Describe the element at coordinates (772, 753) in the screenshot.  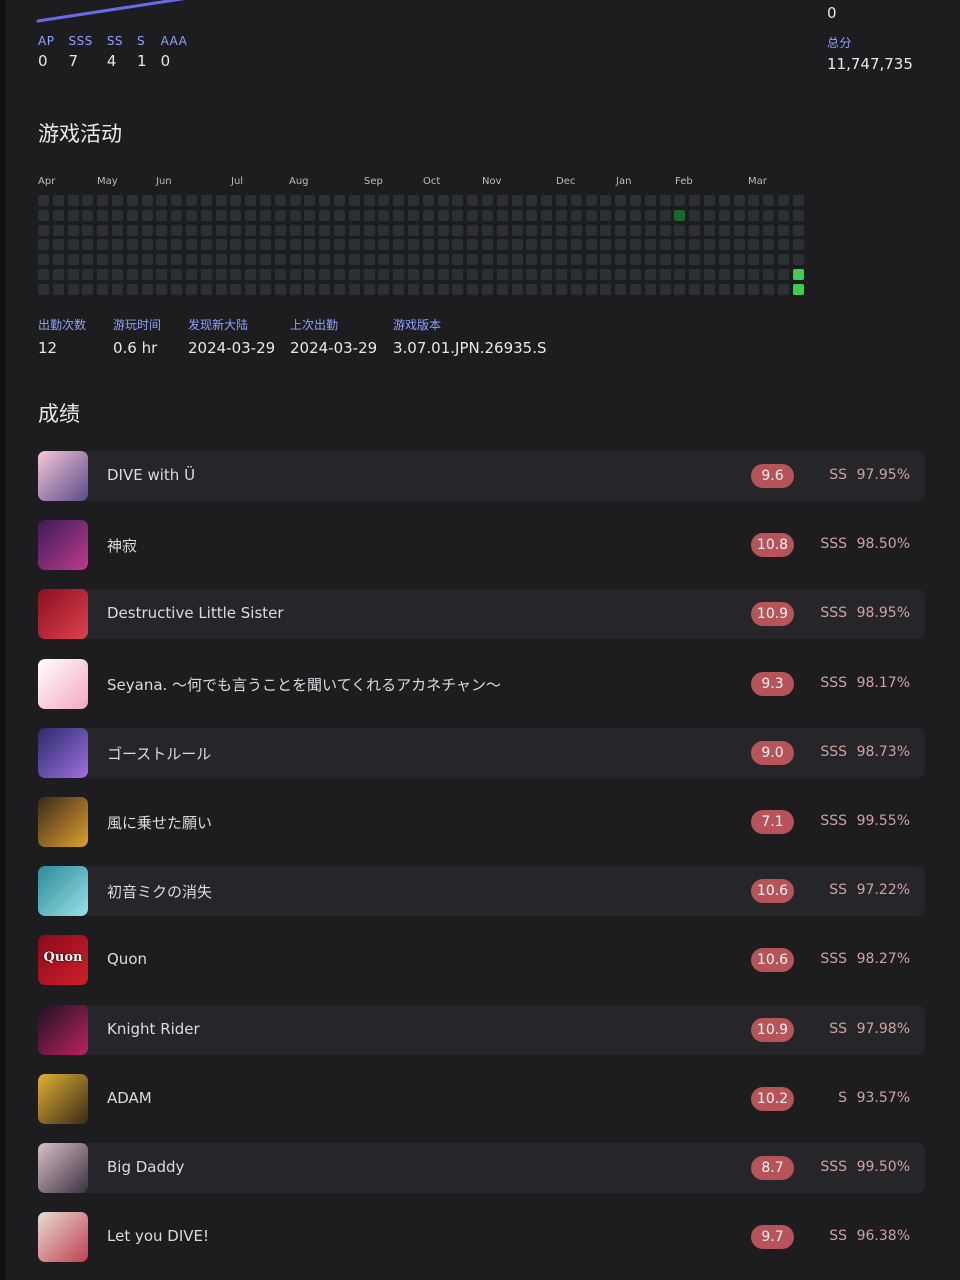
I see `level-badge: 9.0` at that location.